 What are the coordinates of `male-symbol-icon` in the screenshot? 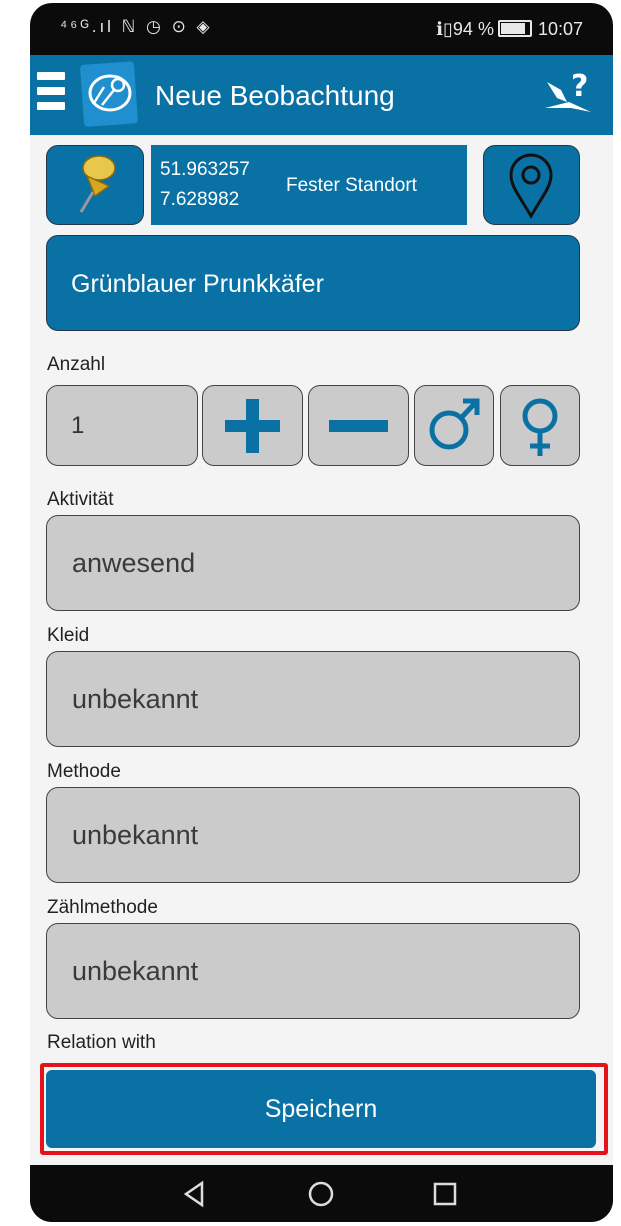 It's located at (454, 424).